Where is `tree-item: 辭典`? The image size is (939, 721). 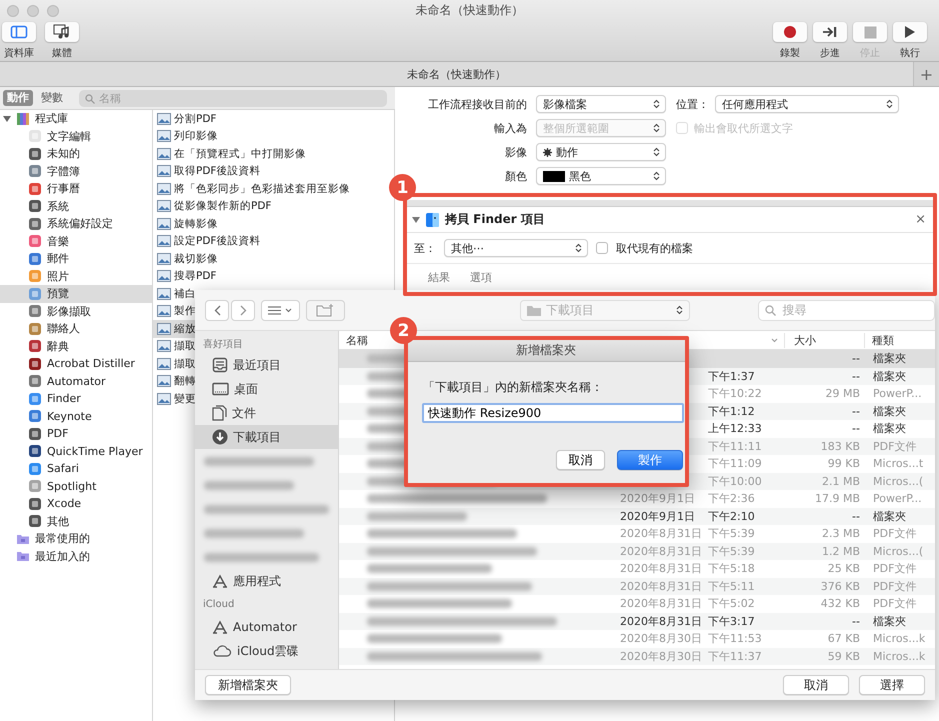 tree-item: 辭典 is located at coordinates (76, 346).